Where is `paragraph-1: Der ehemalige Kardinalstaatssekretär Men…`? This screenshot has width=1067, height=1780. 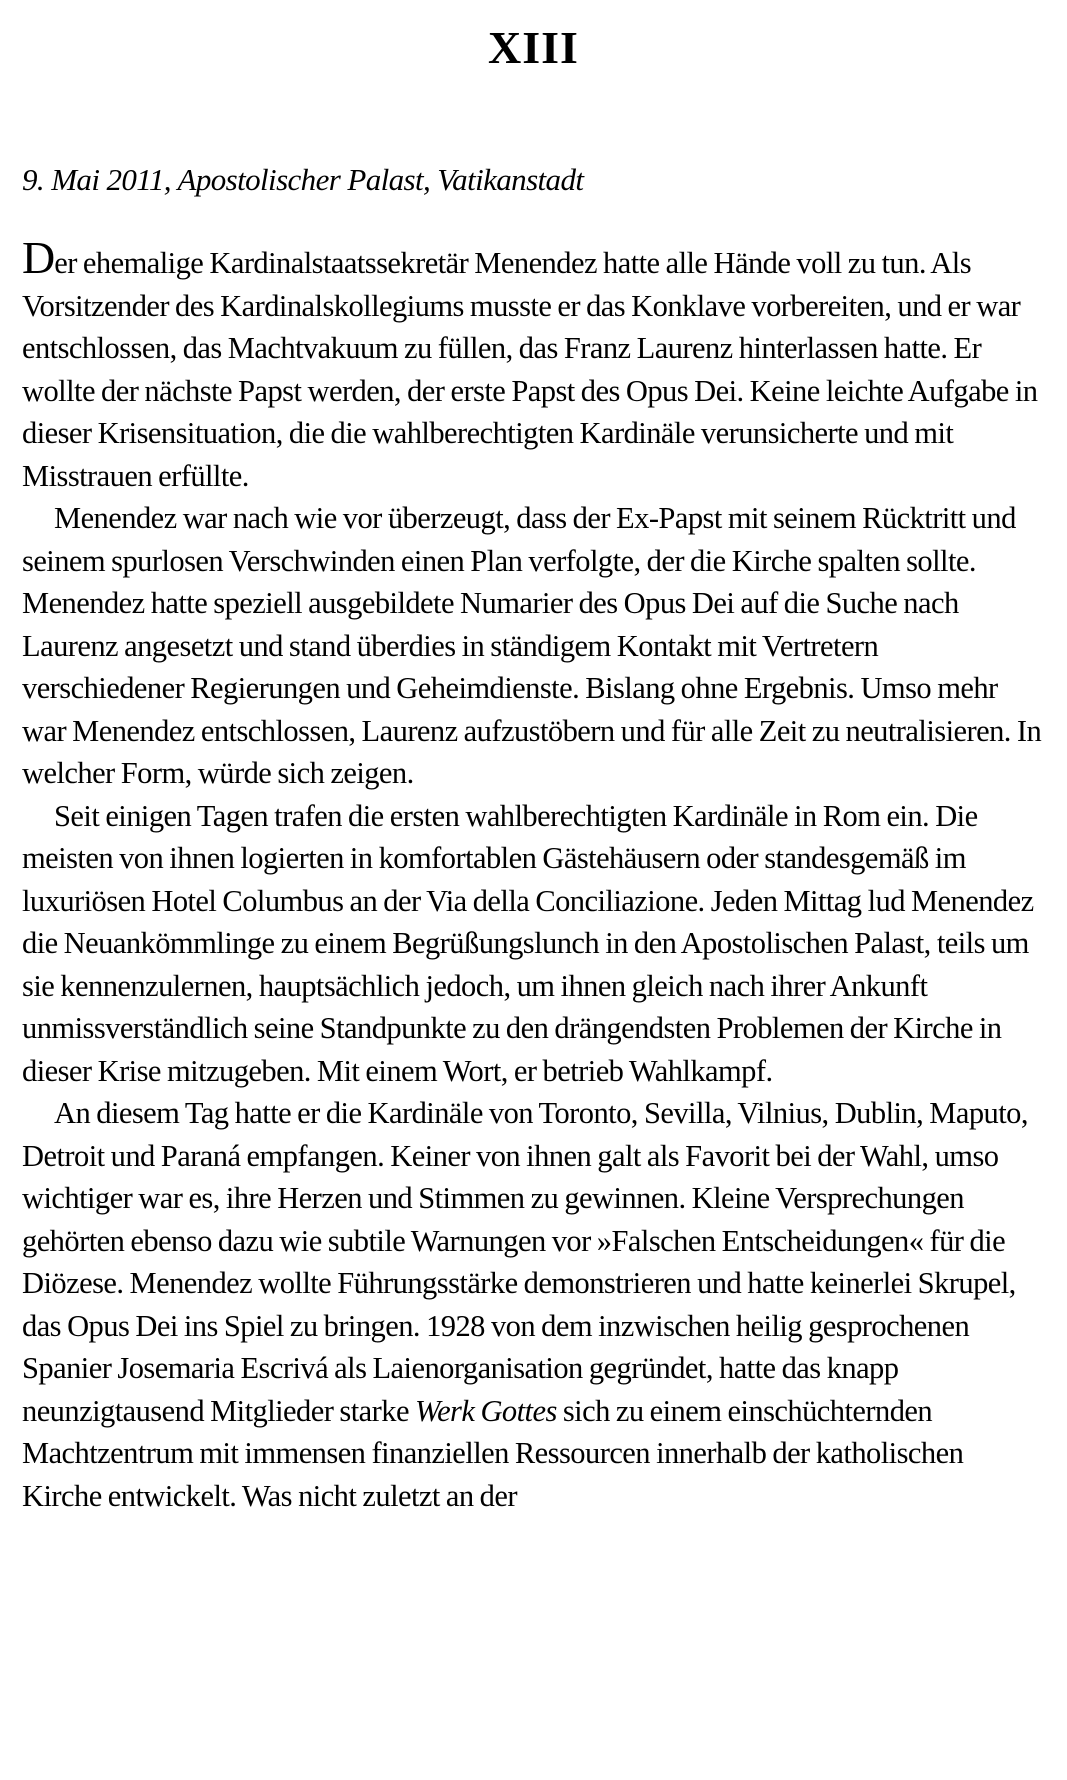
paragraph-1: Der ehemalige Kardinalstaatssekretär Men… is located at coordinates (532, 366).